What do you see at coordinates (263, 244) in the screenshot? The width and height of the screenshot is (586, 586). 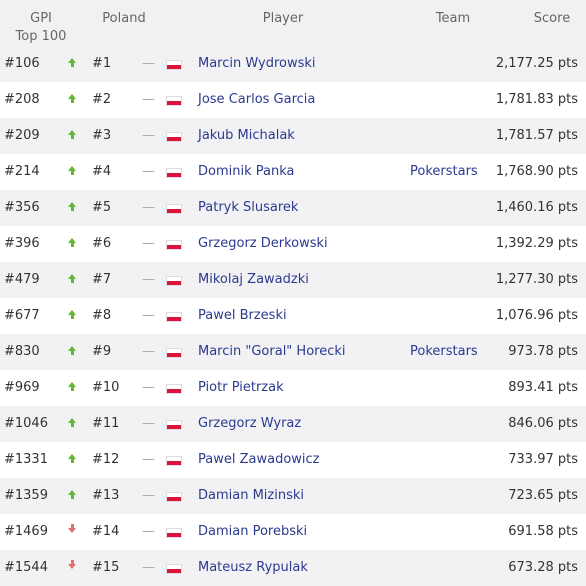 I see `player-name-link: Grzegorz Derkowski` at bounding box center [263, 244].